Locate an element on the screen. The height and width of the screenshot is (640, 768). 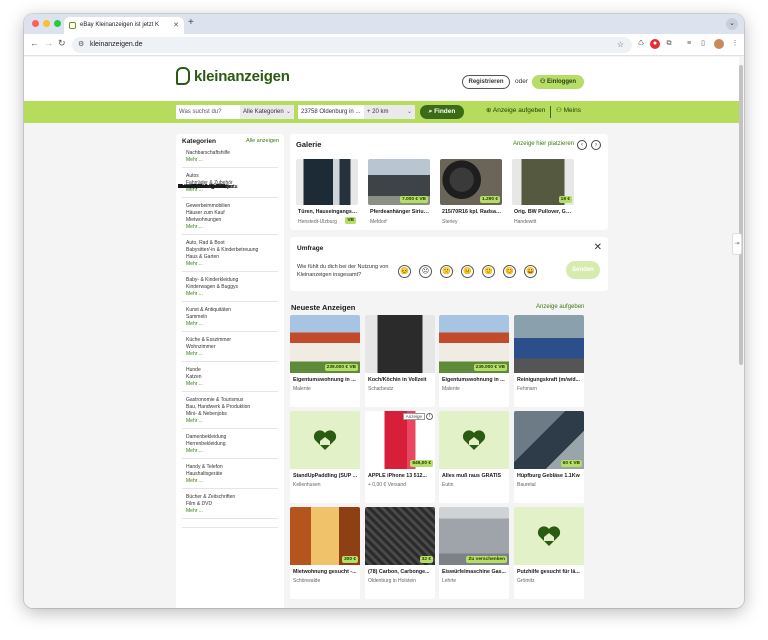
listing-card: 300 € Mietwohnung gesucht -... Schönwalde is located at coordinates (325, 553).